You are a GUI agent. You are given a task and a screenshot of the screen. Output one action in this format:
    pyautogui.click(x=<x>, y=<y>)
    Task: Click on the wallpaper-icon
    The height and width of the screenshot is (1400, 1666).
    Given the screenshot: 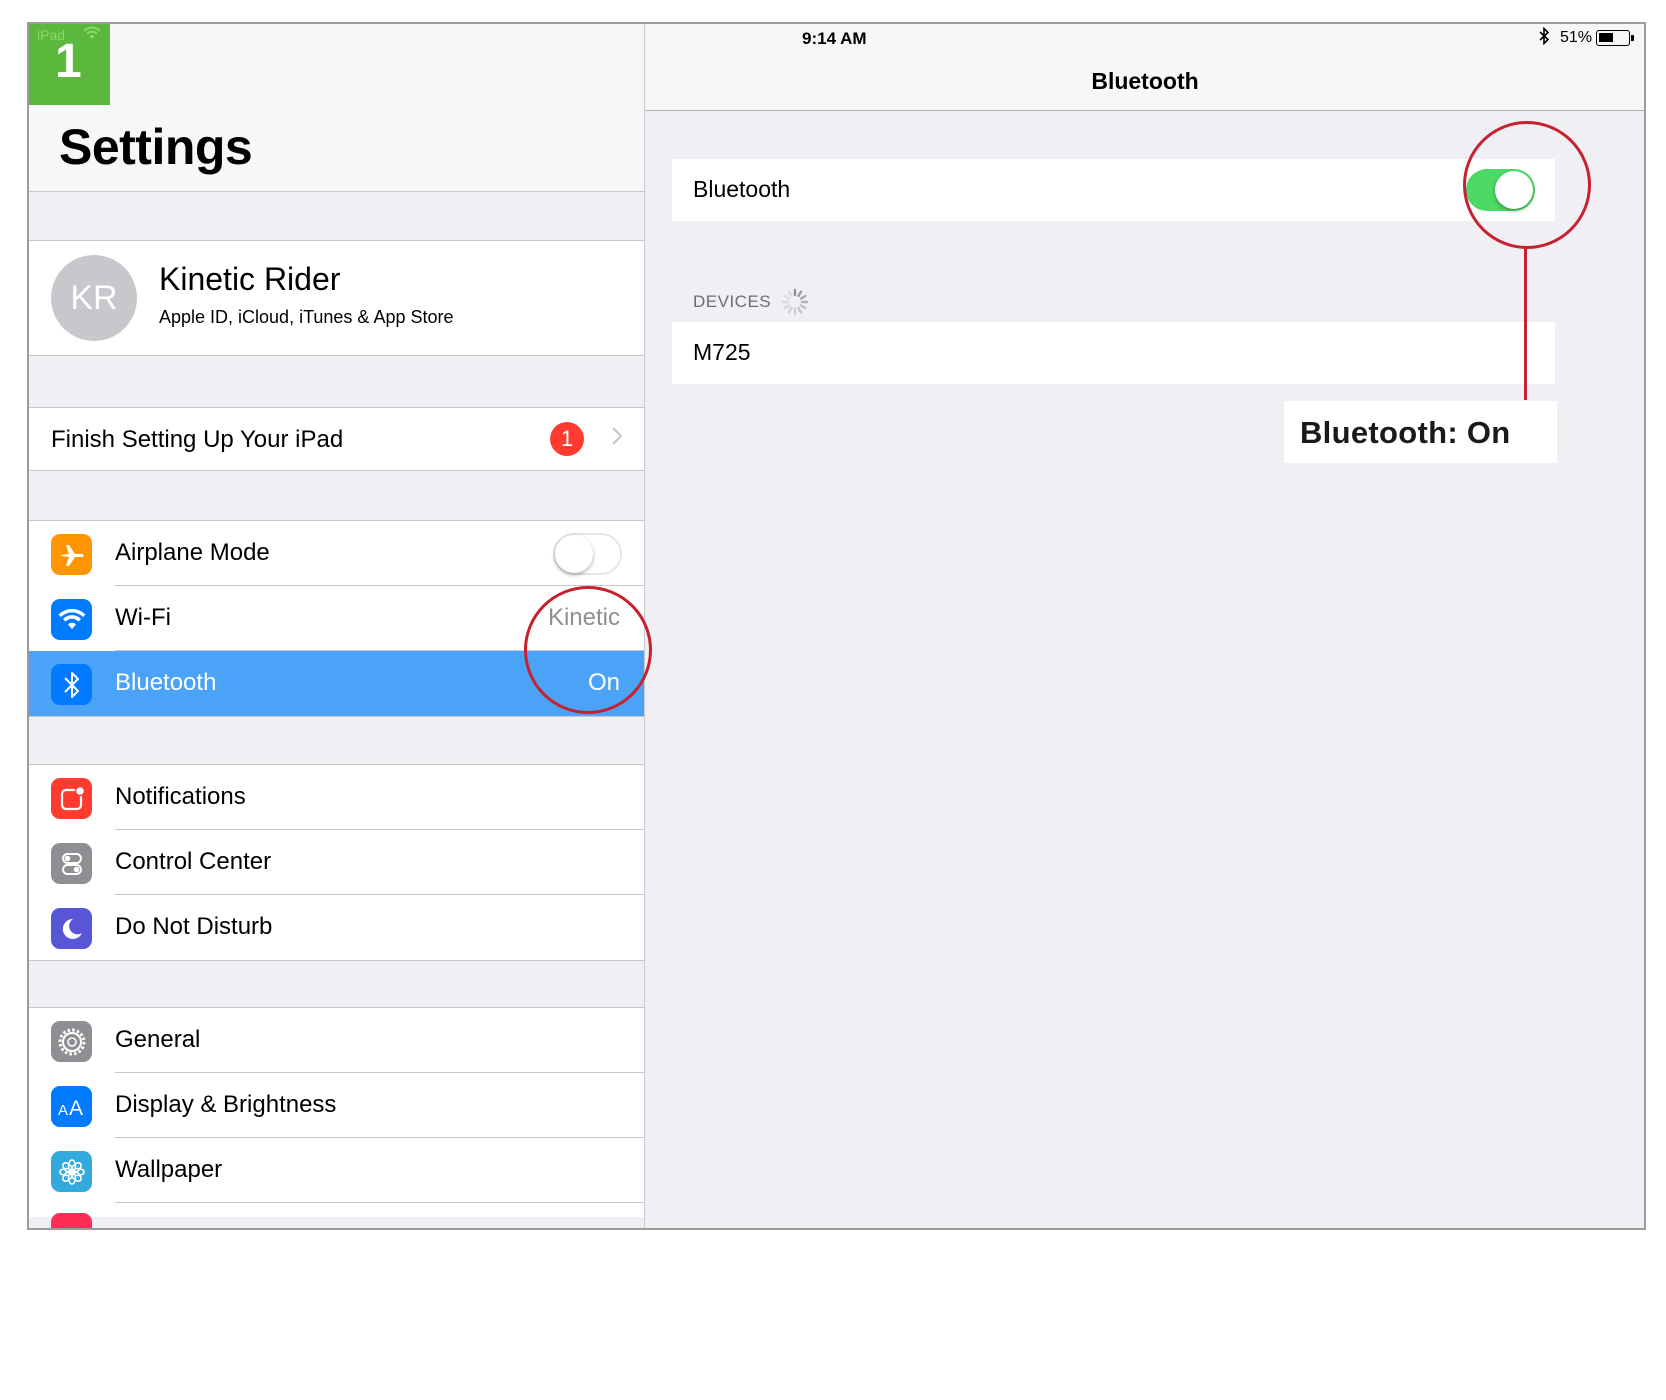 What is the action you would take?
    pyautogui.click(x=71, y=1171)
    